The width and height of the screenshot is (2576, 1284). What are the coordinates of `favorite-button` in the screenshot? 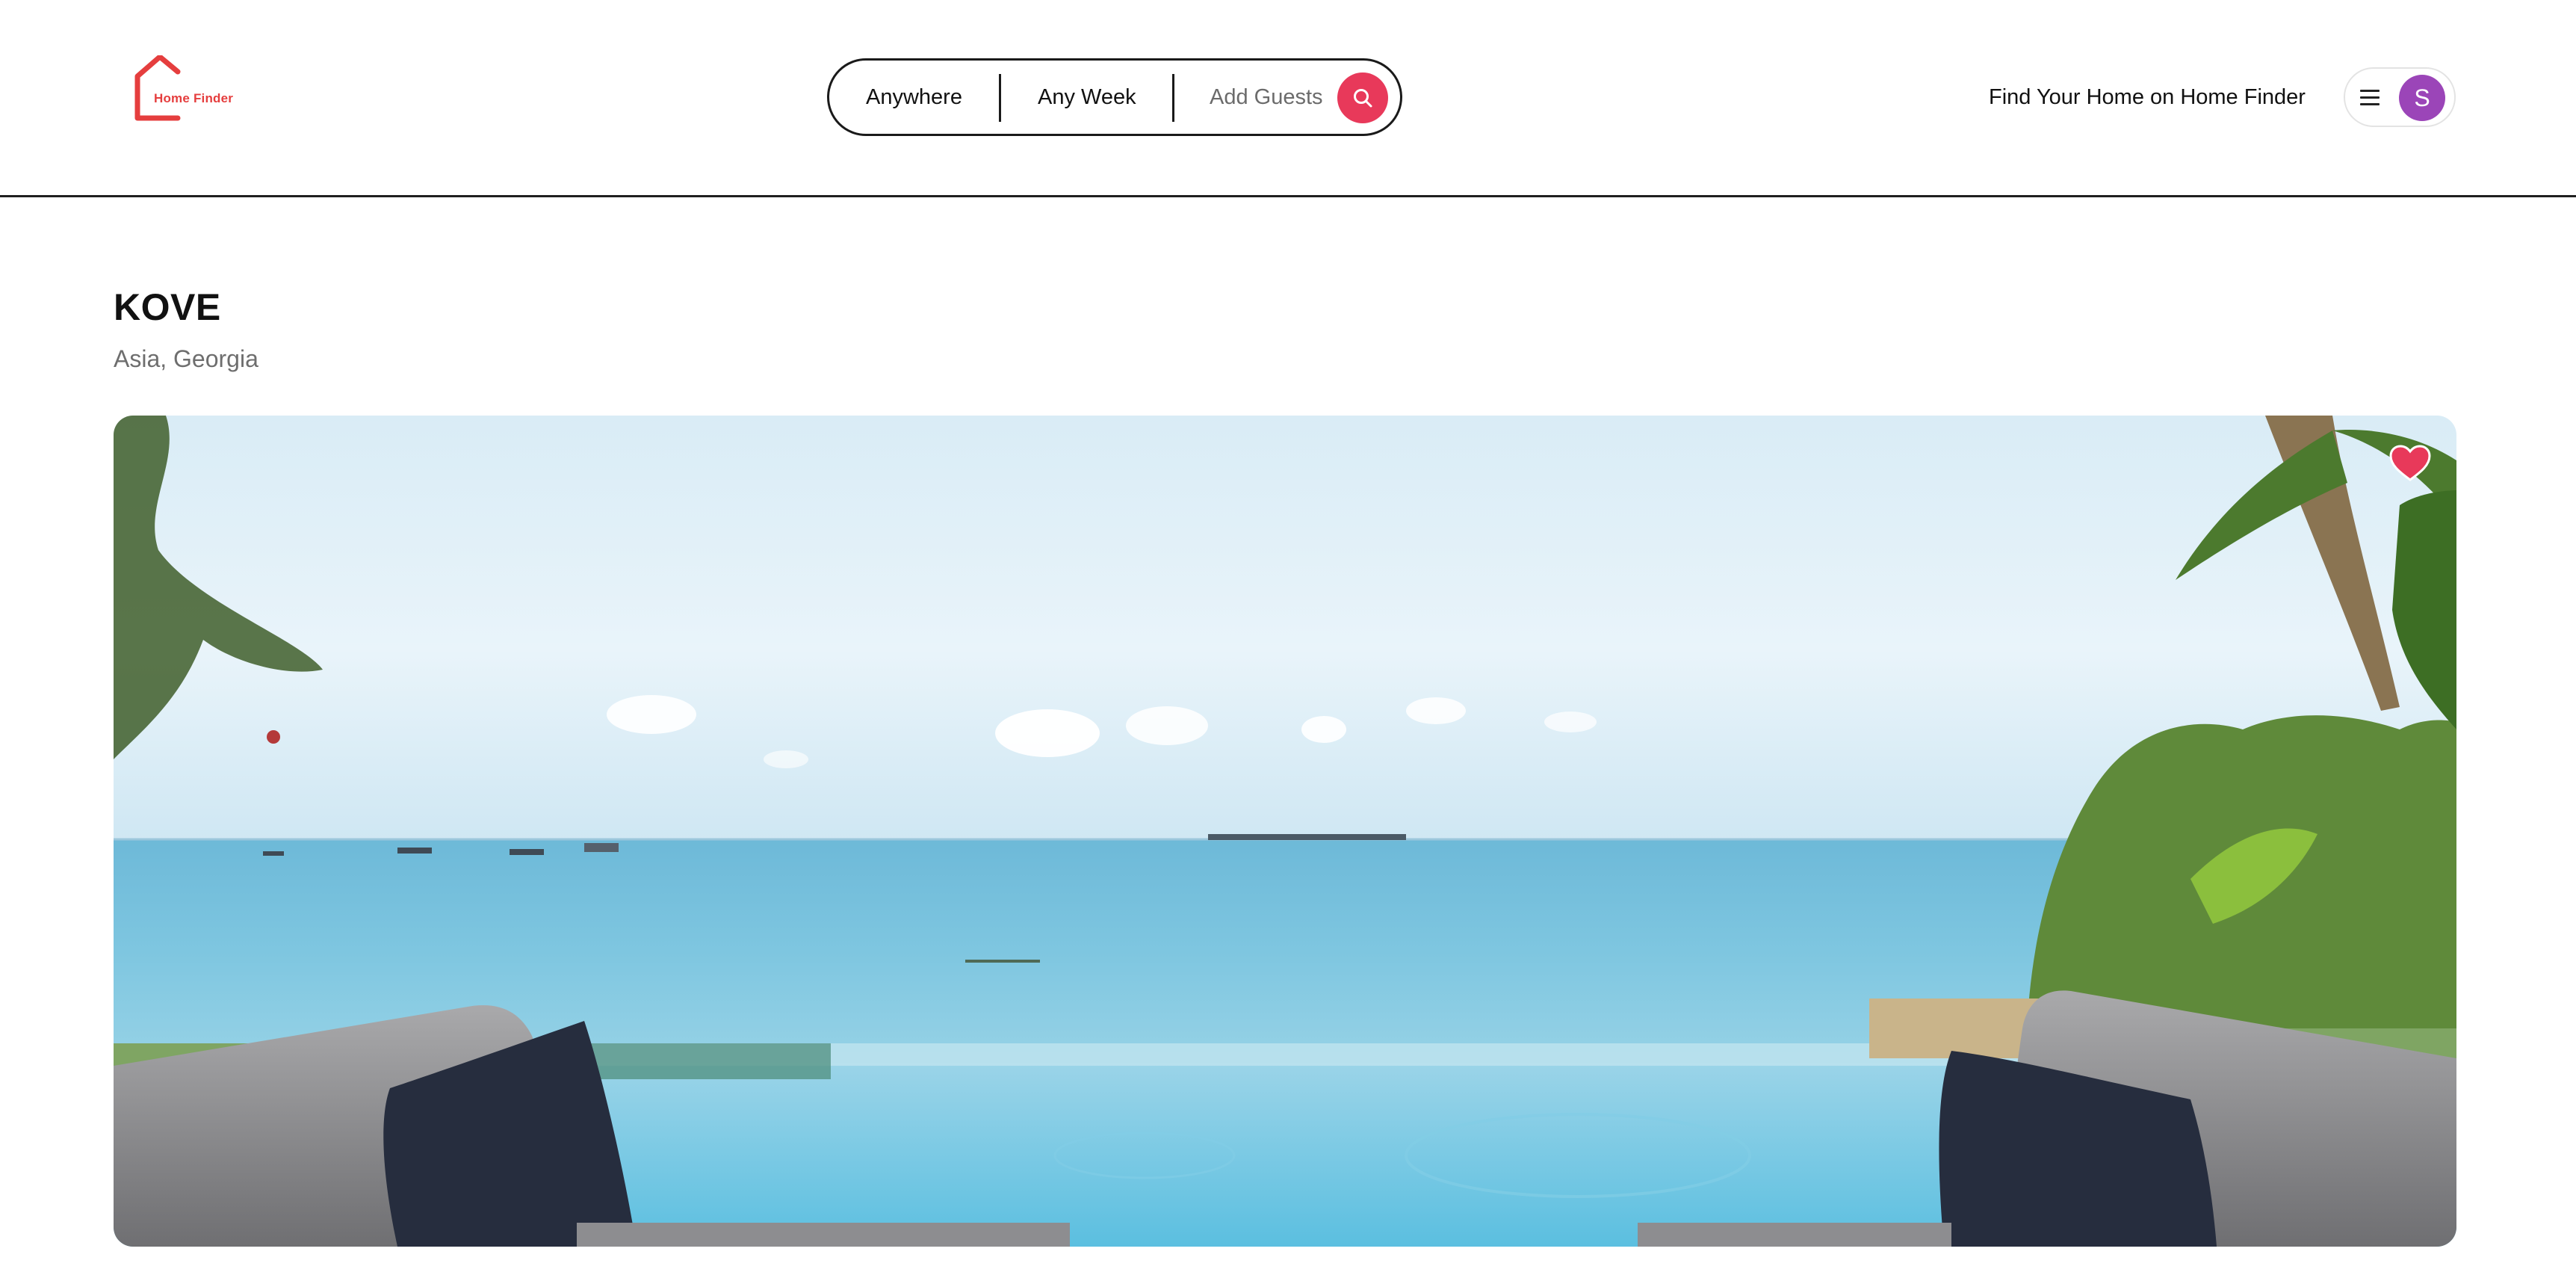 It's located at (2410, 463).